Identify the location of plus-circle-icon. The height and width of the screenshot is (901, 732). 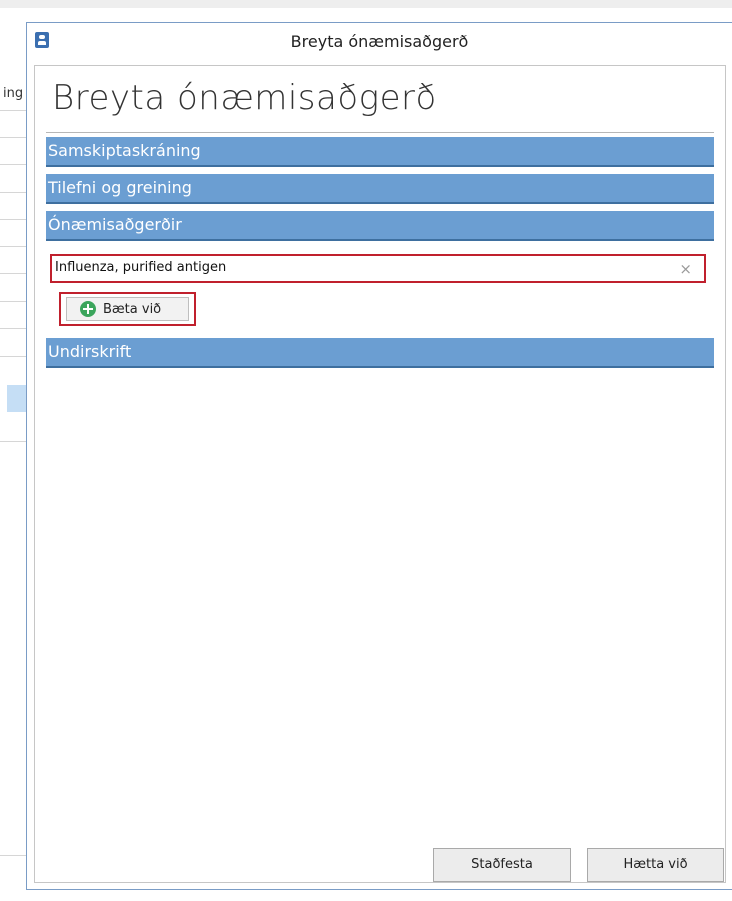
(88, 309).